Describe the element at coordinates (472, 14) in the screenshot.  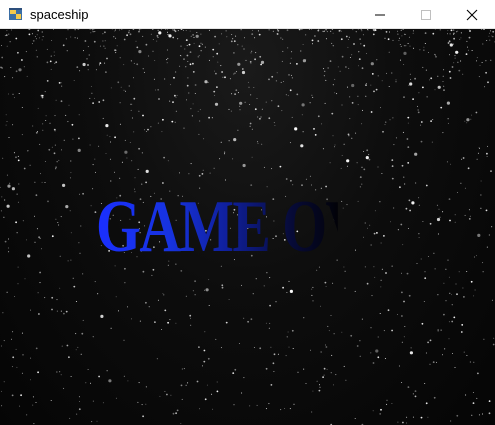
I see `close-button` at that location.